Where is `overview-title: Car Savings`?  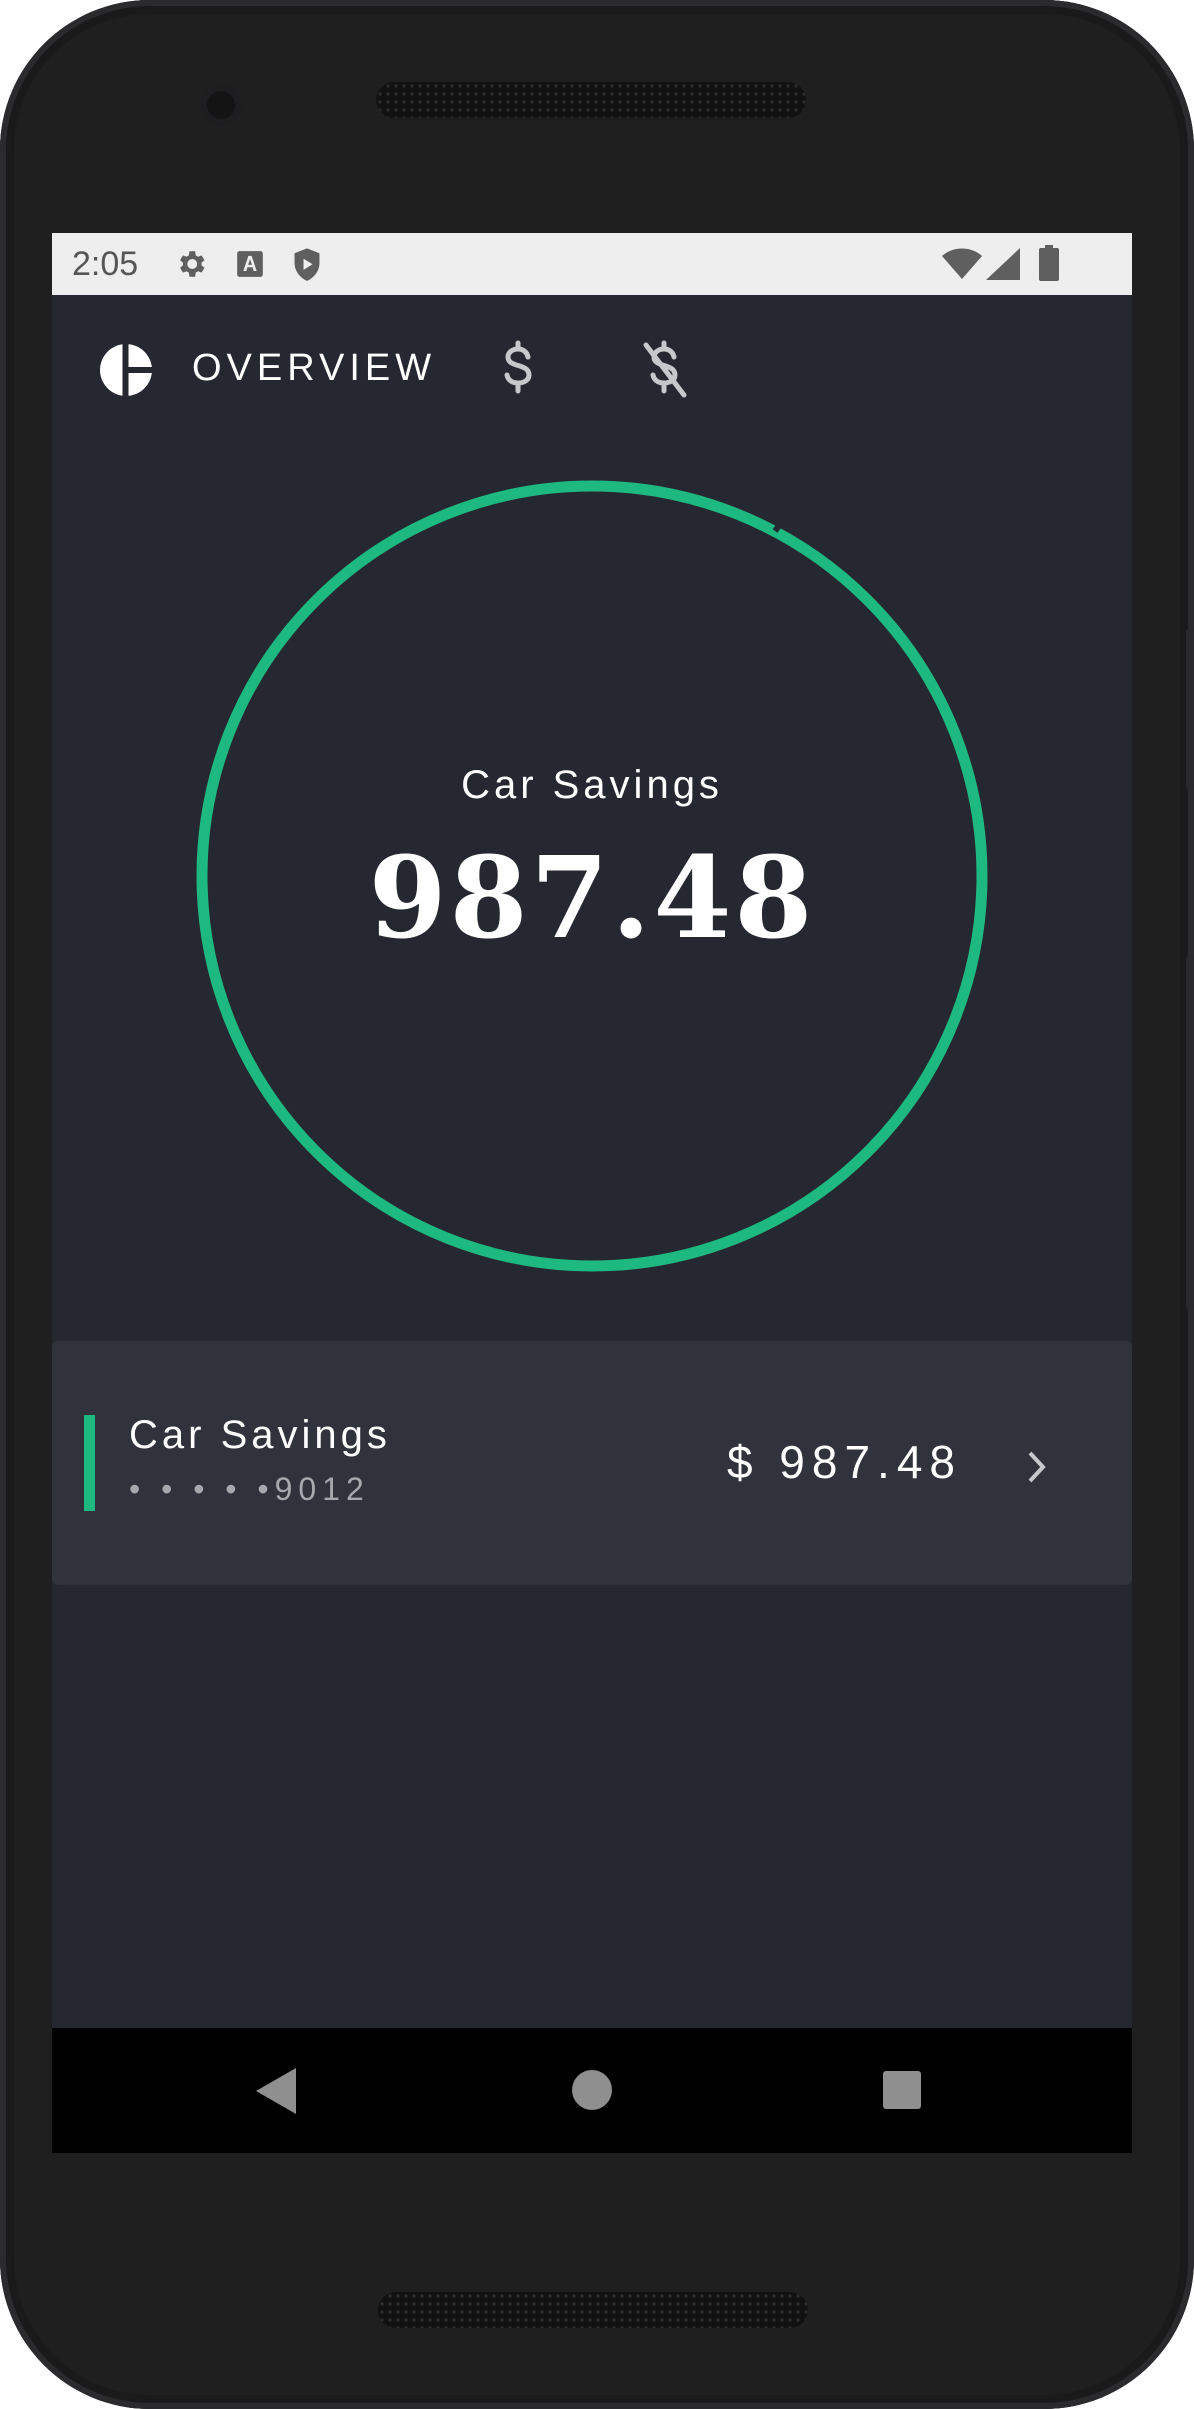
overview-title: Car Savings is located at coordinates (592, 785).